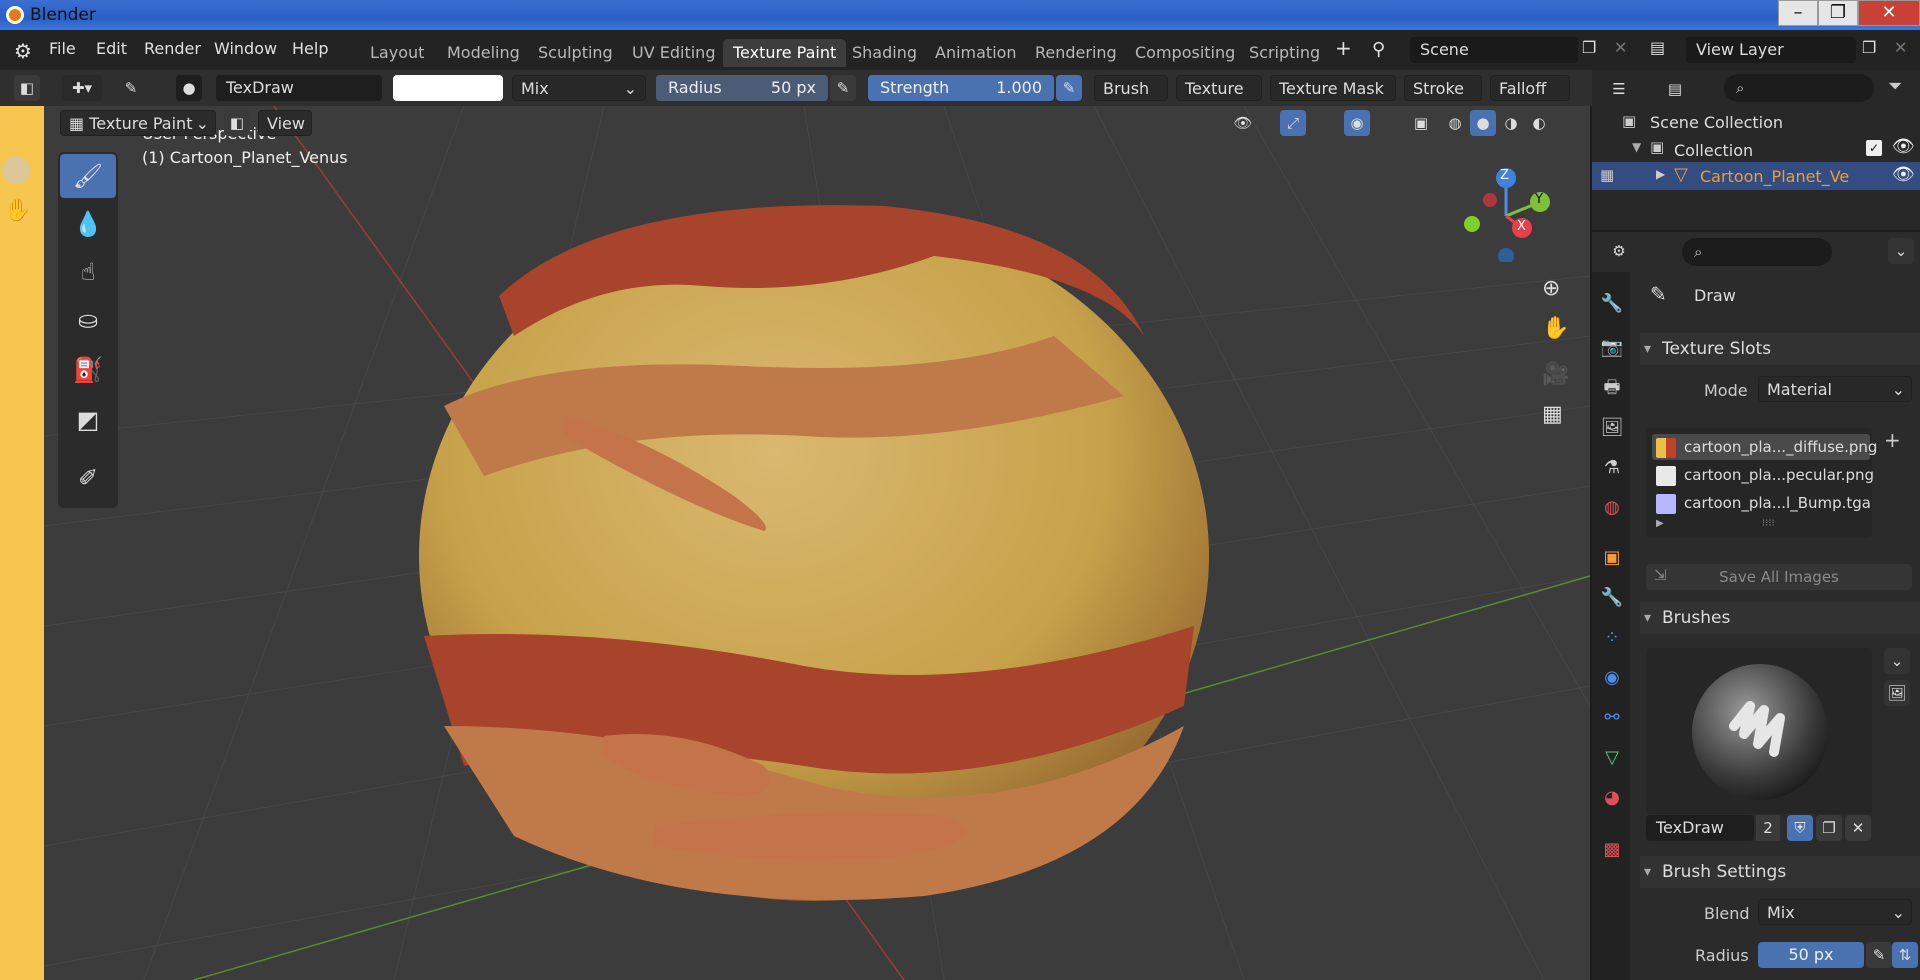 The image size is (1920, 980). I want to click on mode-dropdown: ▦ Texture Paint ⌄, so click(138, 123).